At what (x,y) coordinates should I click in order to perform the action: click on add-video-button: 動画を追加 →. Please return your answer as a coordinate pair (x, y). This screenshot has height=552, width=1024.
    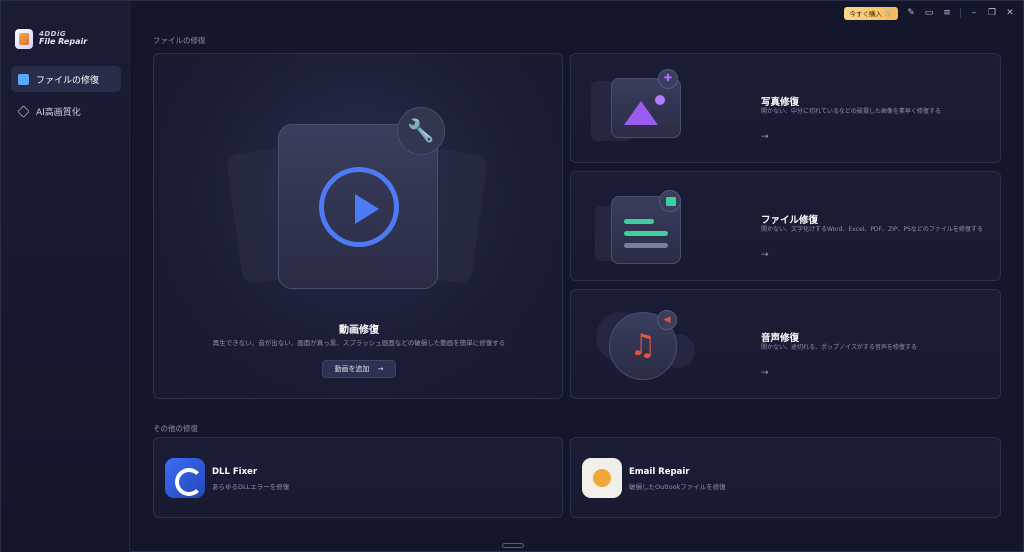
    Looking at the image, I should click on (359, 369).